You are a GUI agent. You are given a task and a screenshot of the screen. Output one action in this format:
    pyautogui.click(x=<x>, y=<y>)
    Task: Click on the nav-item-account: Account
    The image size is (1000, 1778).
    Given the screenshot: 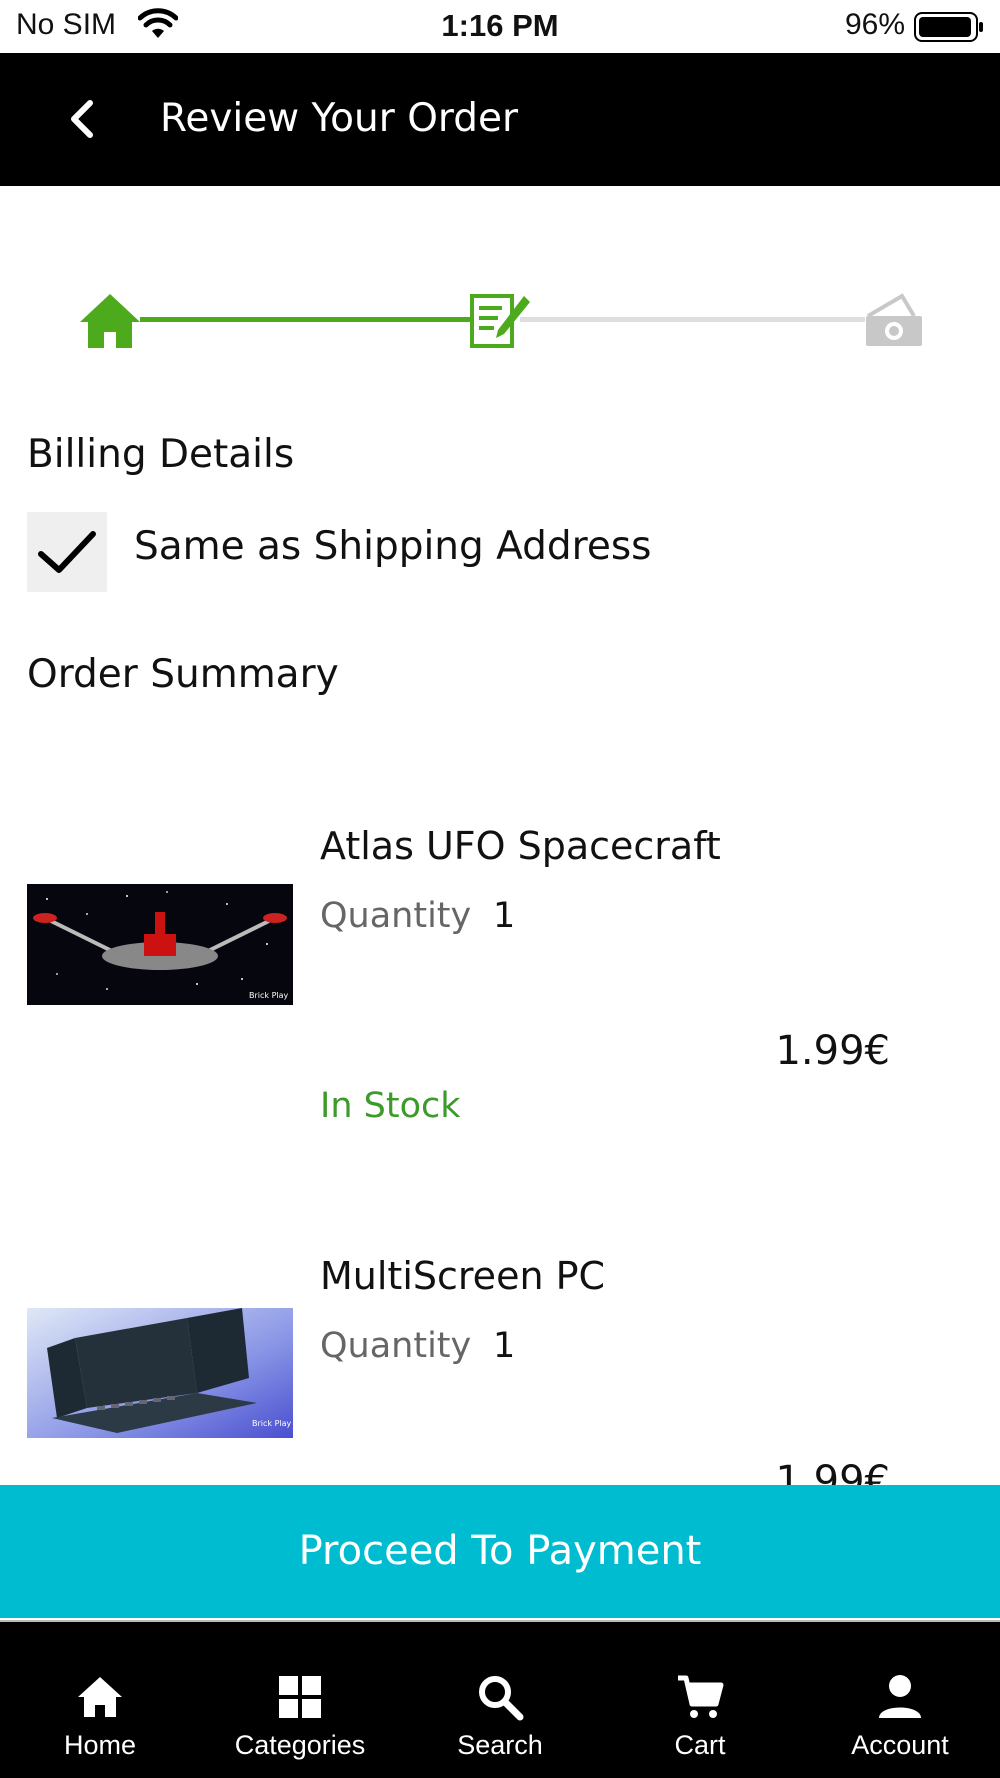 What is the action you would take?
    pyautogui.click(x=900, y=1700)
    